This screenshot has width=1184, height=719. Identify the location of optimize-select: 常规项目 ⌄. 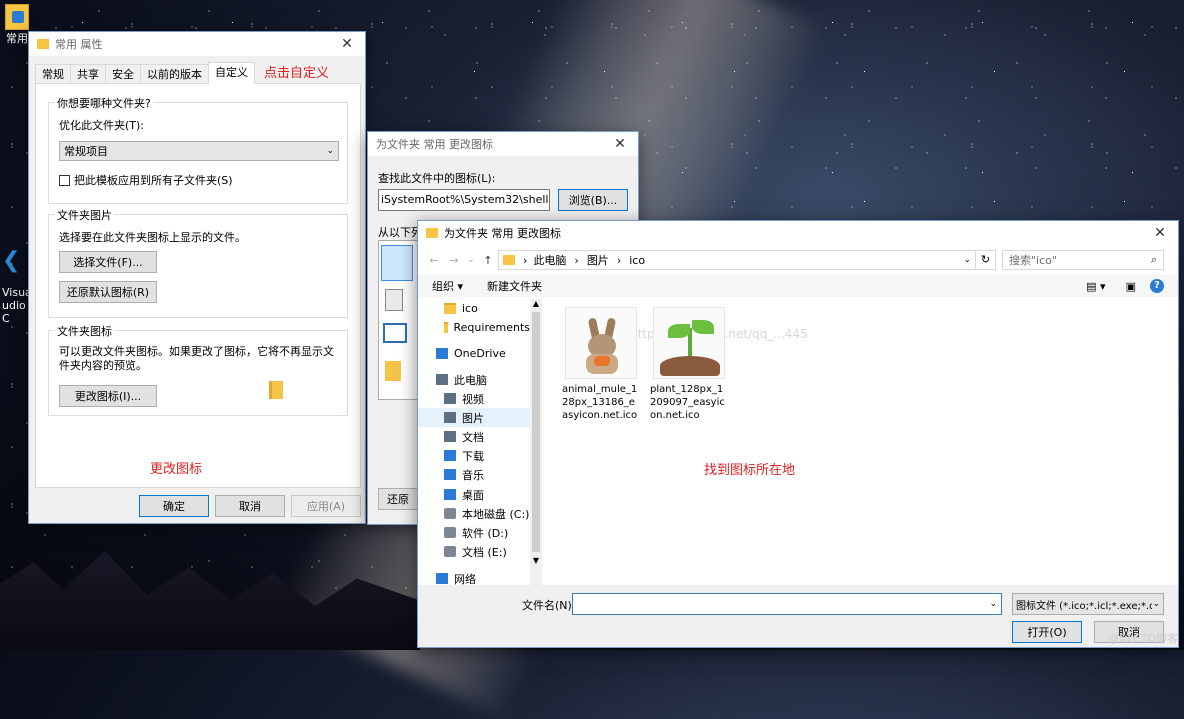
(199, 151).